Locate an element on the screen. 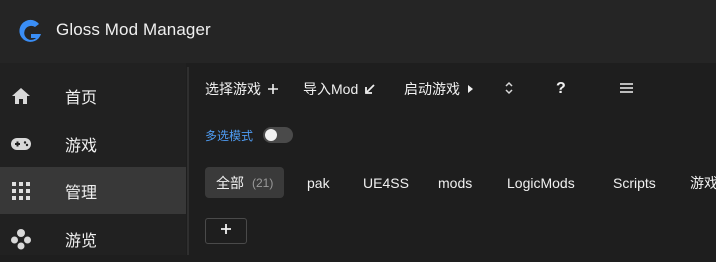  sidebar-item-label: 管理 is located at coordinates (81, 193).